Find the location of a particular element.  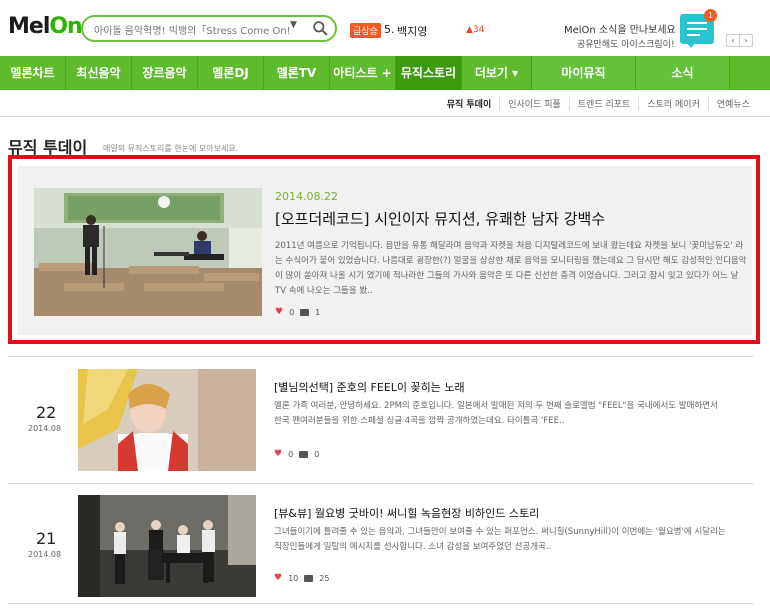

menu-music-story: 뮤직스토리 is located at coordinates (429, 73).